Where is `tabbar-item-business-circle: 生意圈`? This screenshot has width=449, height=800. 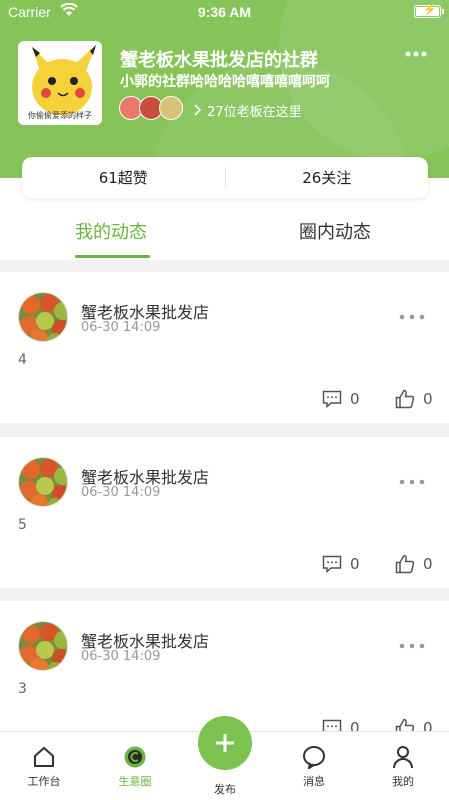
tabbar-item-business-circle: 生意圈 is located at coordinates (135, 767).